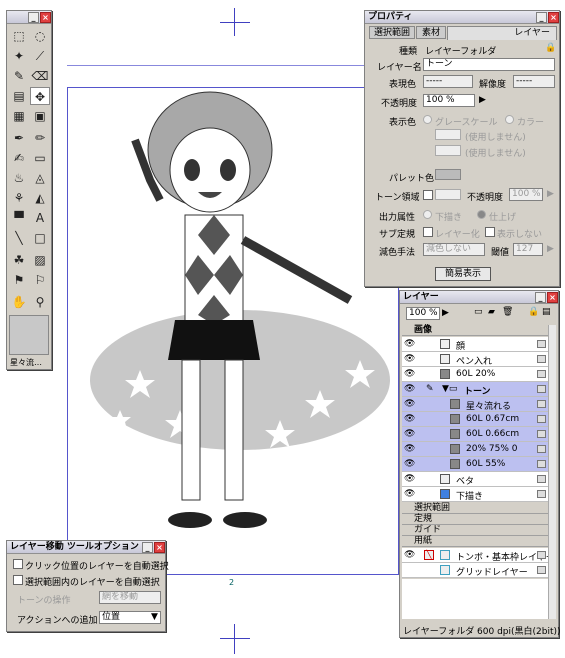 This screenshot has width=565, height=658. Describe the element at coordinates (29, 335) in the screenshot. I see `tool-preset-panel` at that location.